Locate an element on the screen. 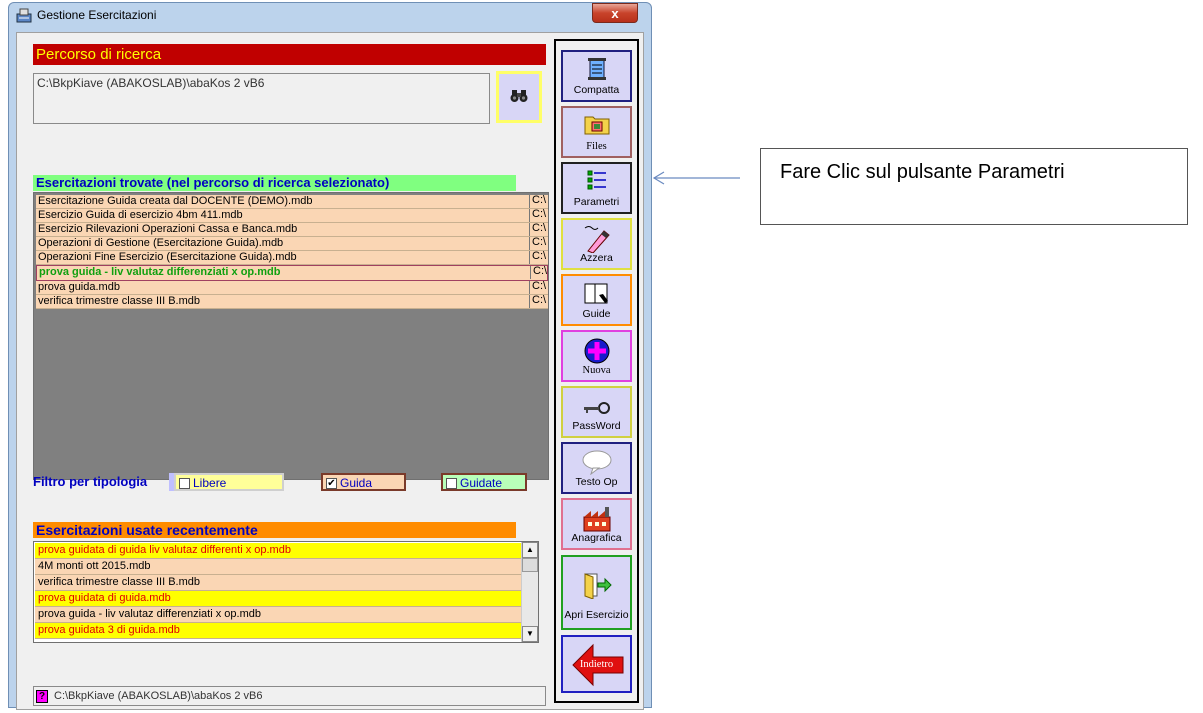 This screenshot has width=1203, height=713. button-label: Testo Op is located at coordinates (596, 482).